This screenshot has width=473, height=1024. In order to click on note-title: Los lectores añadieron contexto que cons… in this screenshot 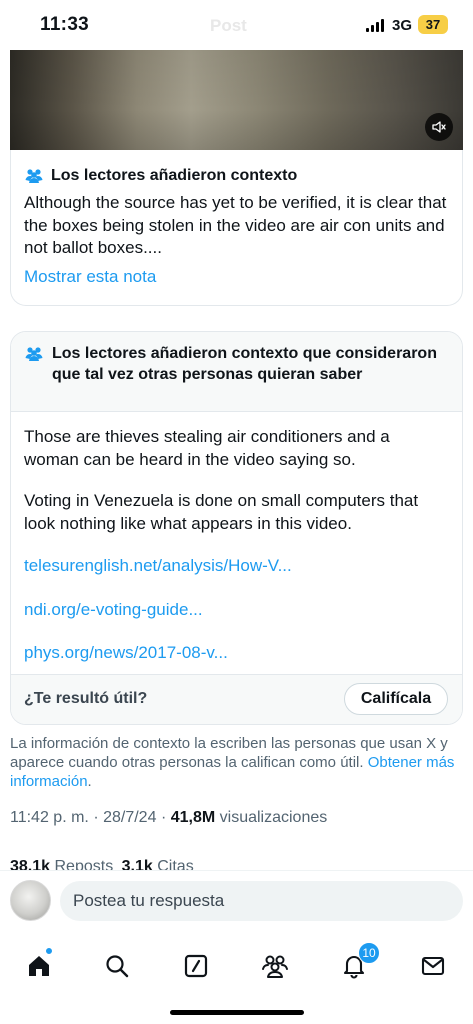, I will do `click(244, 364)`.